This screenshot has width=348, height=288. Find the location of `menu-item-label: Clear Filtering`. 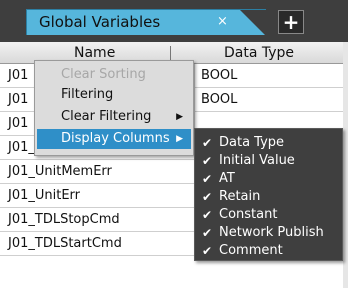

menu-item-label: Clear Filtering is located at coordinates (106, 116).